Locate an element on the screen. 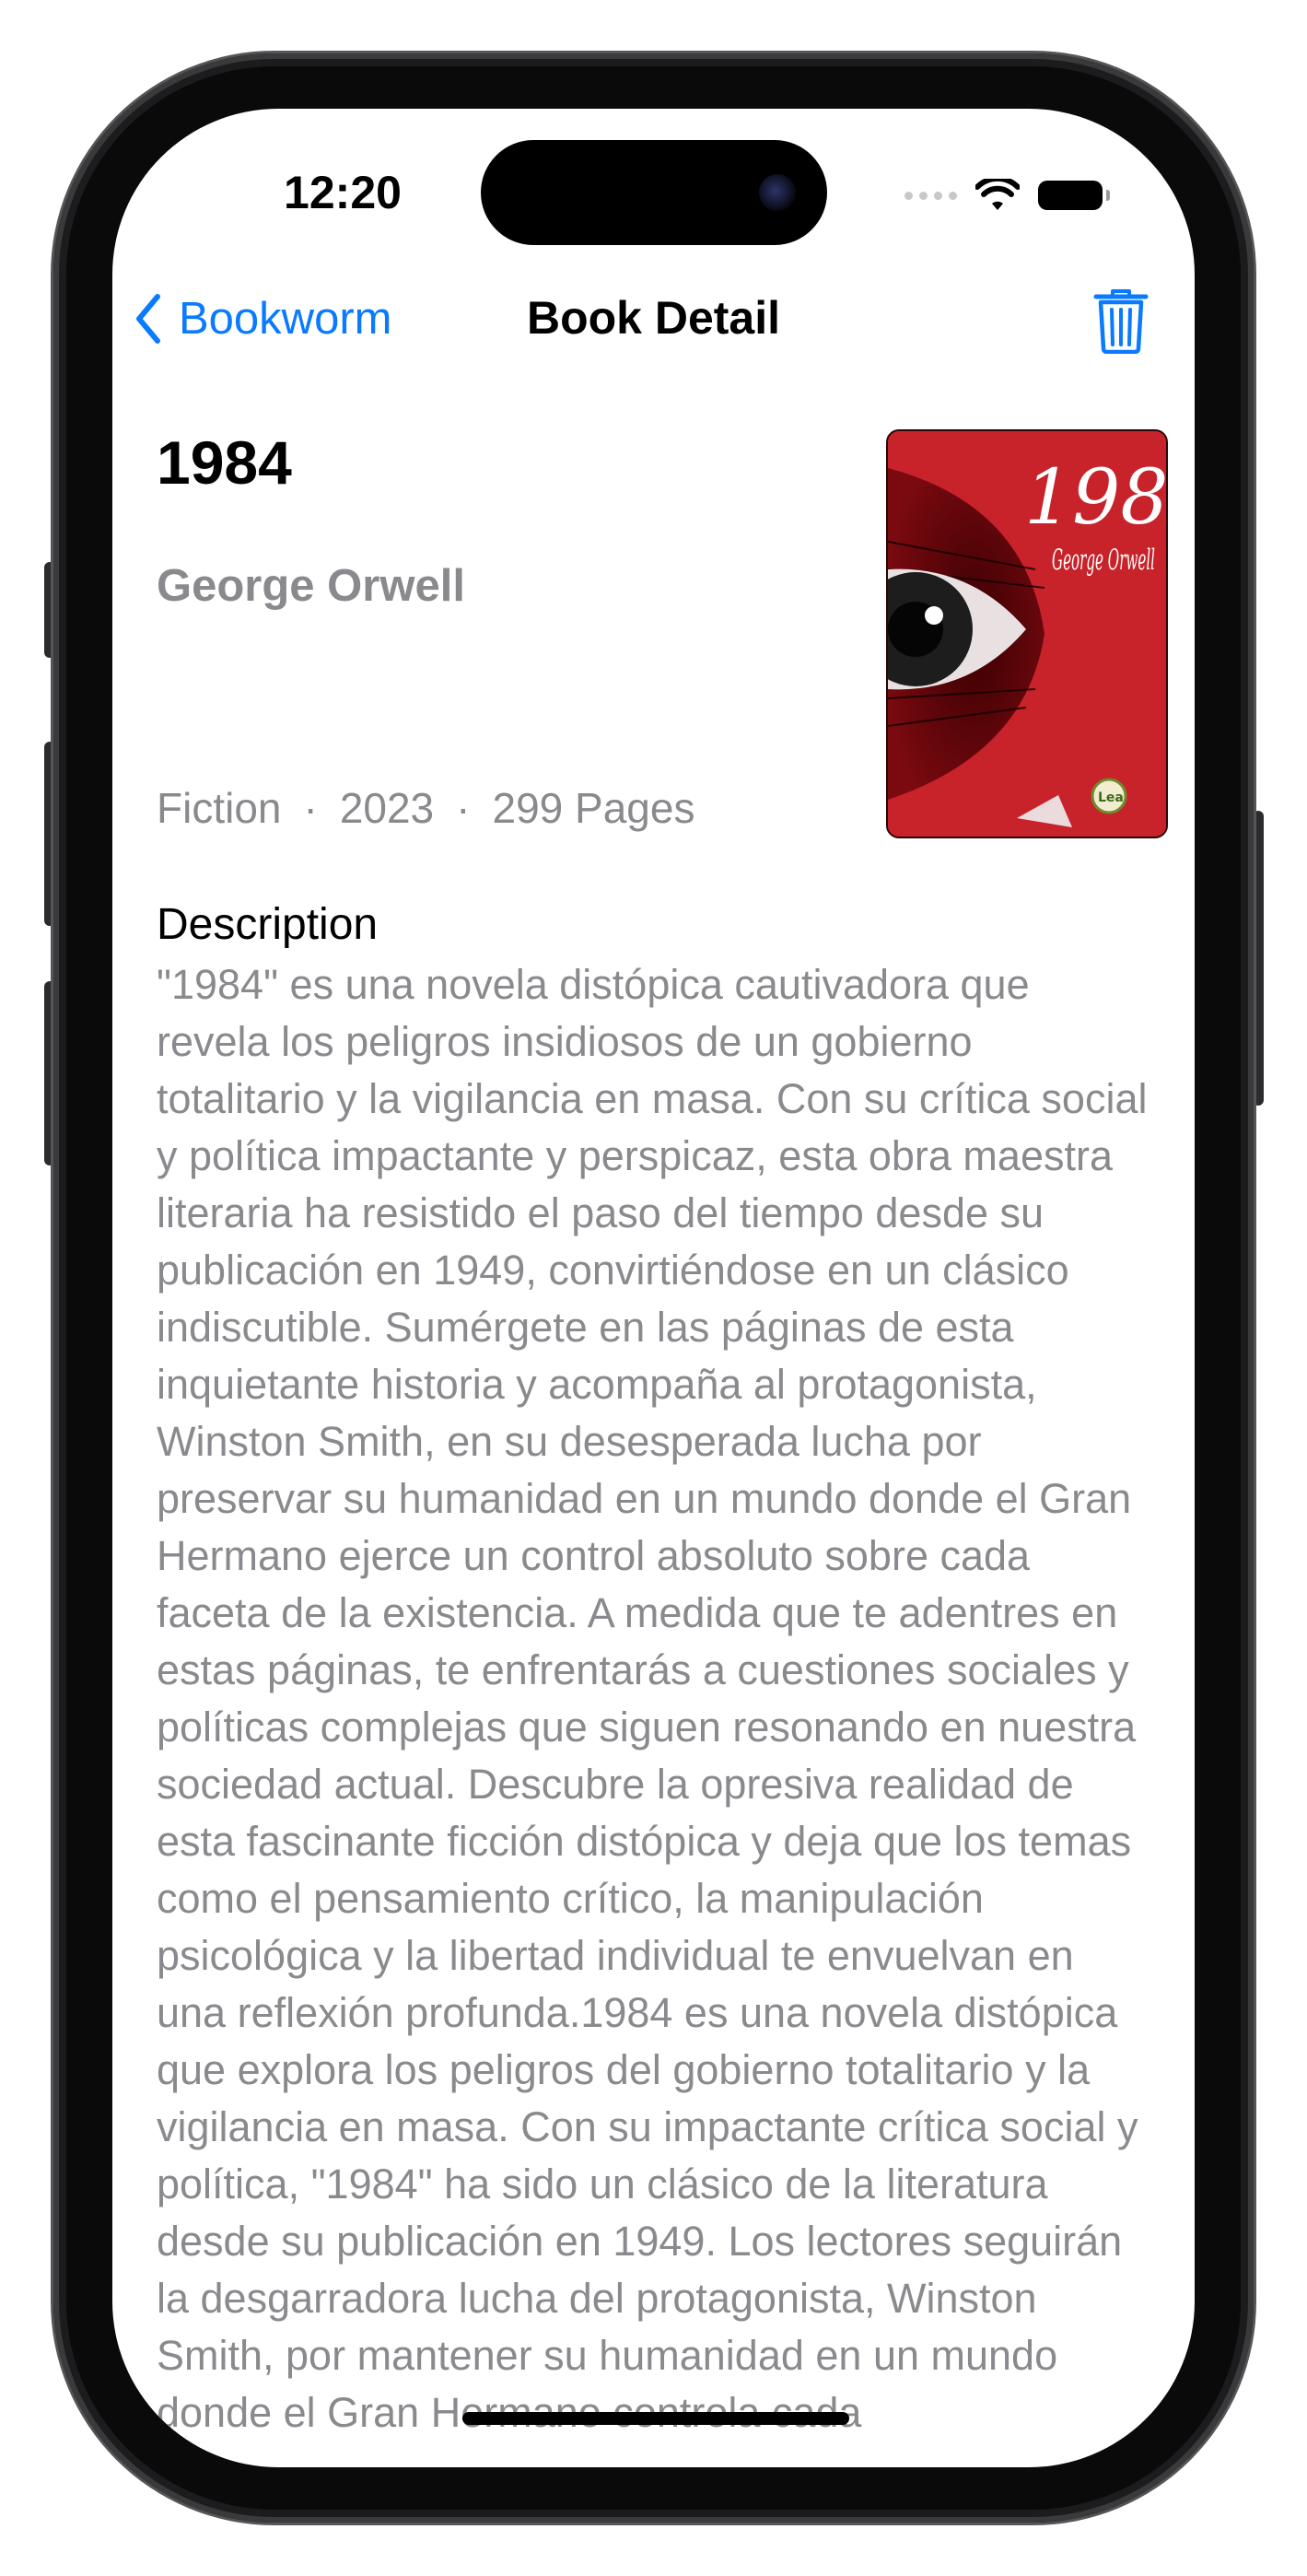  status-time: 12:20 is located at coordinates (343, 192).